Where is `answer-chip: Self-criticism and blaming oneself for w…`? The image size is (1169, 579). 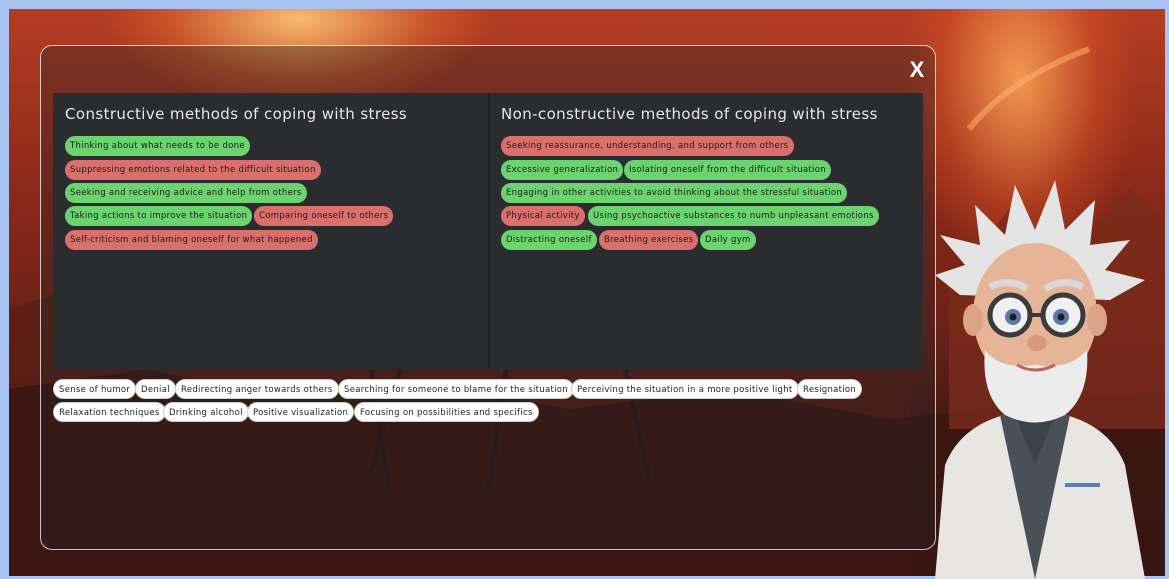
answer-chip: Self-criticism and blaming oneself for w… is located at coordinates (191, 240).